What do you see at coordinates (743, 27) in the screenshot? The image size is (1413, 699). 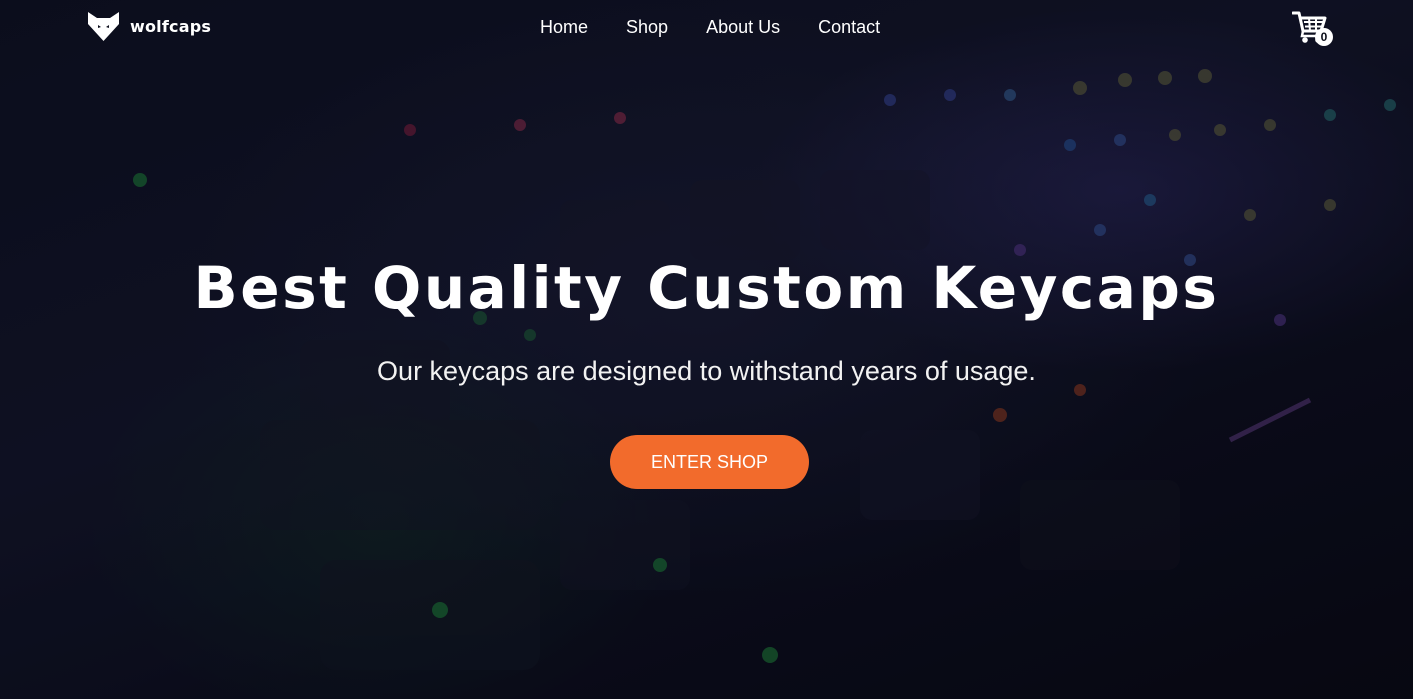 I see `nav-link-about-us: About Us` at bounding box center [743, 27].